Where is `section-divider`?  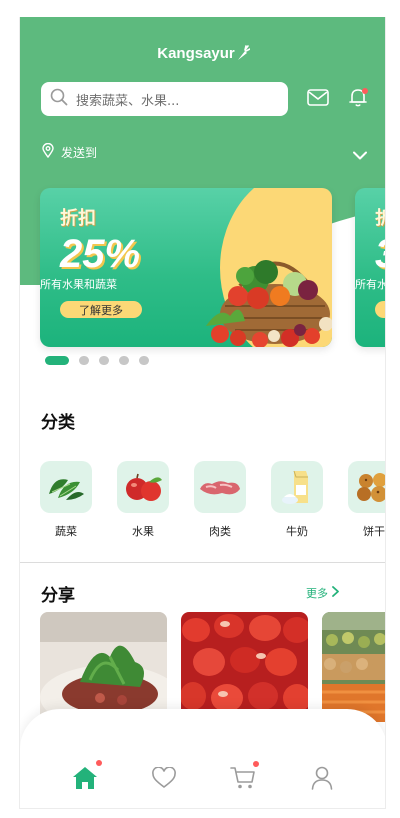
section-divider is located at coordinates (202, 562).